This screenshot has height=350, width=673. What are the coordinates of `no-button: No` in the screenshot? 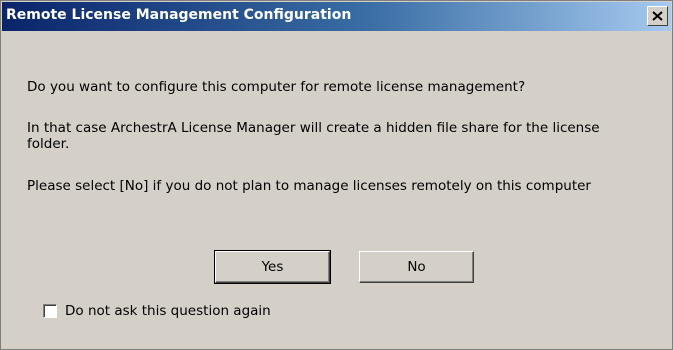 It's located at (416, 267).